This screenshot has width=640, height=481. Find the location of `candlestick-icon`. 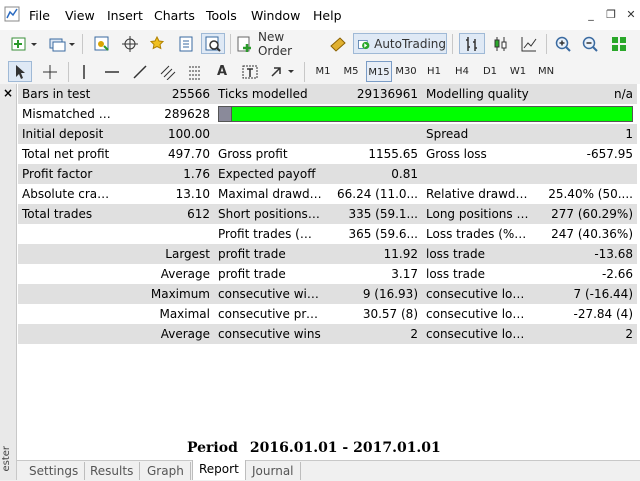

candlestick-icon is located at coordinates (501, 43).